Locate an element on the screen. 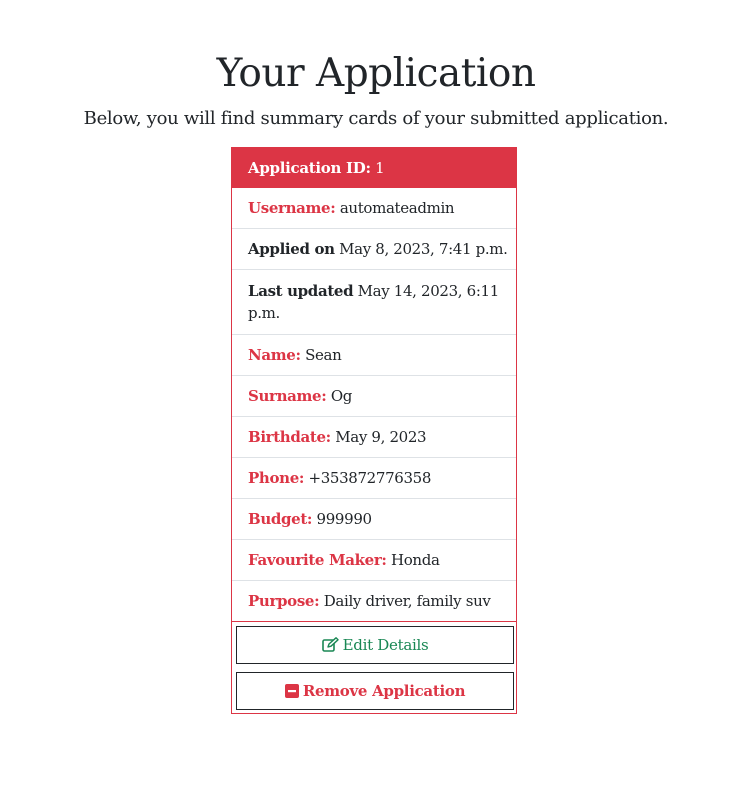  purpose-value: Daily driver, family suv is located at coordinates (407, 601).